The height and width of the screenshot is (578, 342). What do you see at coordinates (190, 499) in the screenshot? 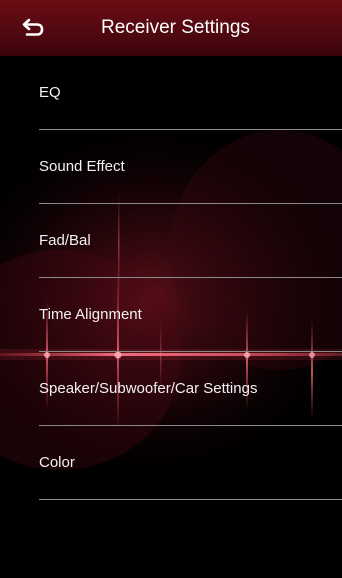
I see `menu-divider` at bounding box center [190, 499].